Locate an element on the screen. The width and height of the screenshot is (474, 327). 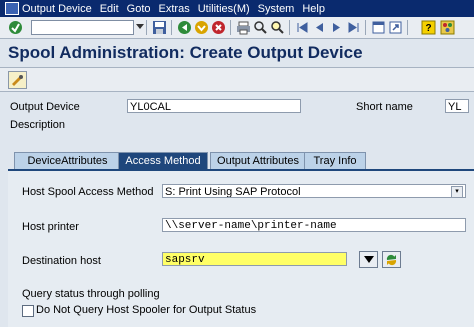
application-toolbar is located at coordinates (237, 80).